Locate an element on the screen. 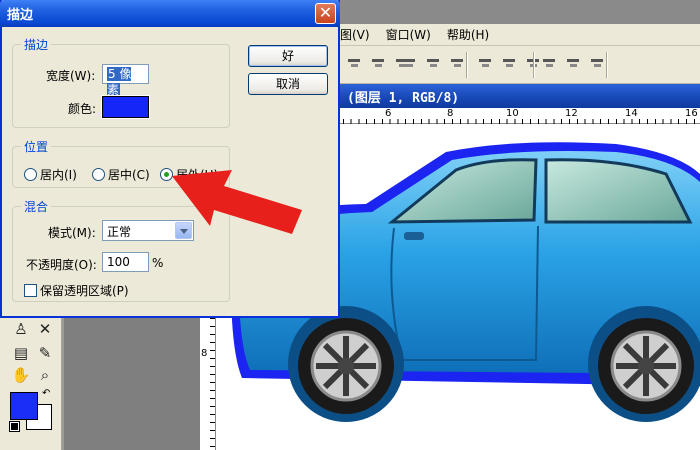 The image size is (700, 450). red-arrow-icon is located at coordinates (237, 202).